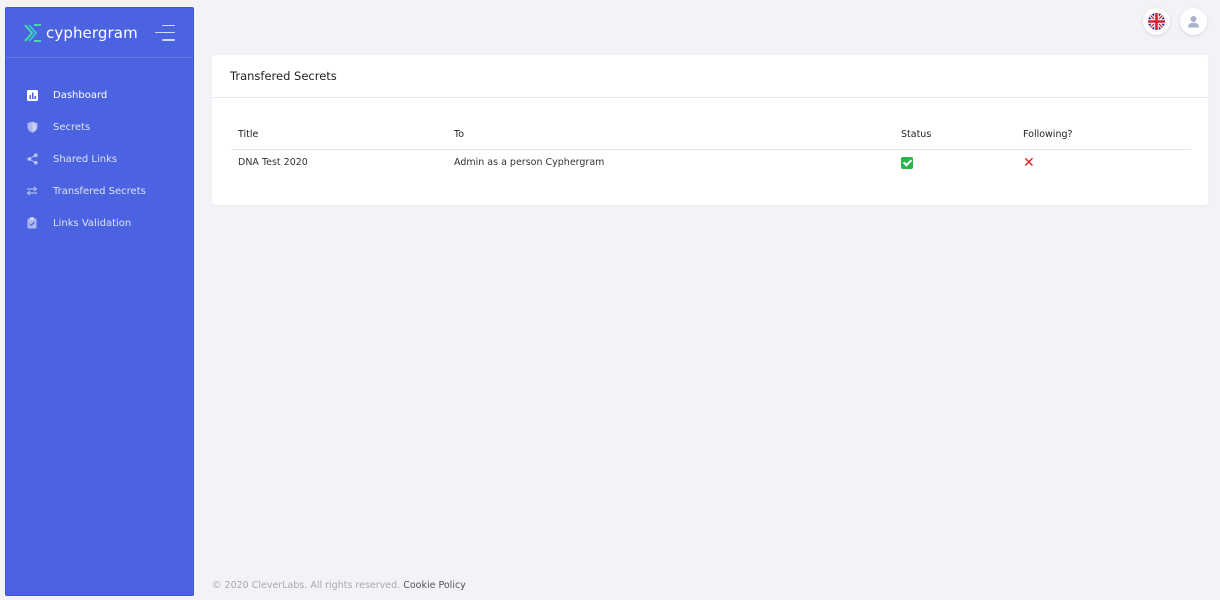 The height and width of the screenshot is (600, 1220). What do you see at coordinates (92, 32) in the screenshot?
I see `brand-name: cyphergram` at bounding box center [92, 32].